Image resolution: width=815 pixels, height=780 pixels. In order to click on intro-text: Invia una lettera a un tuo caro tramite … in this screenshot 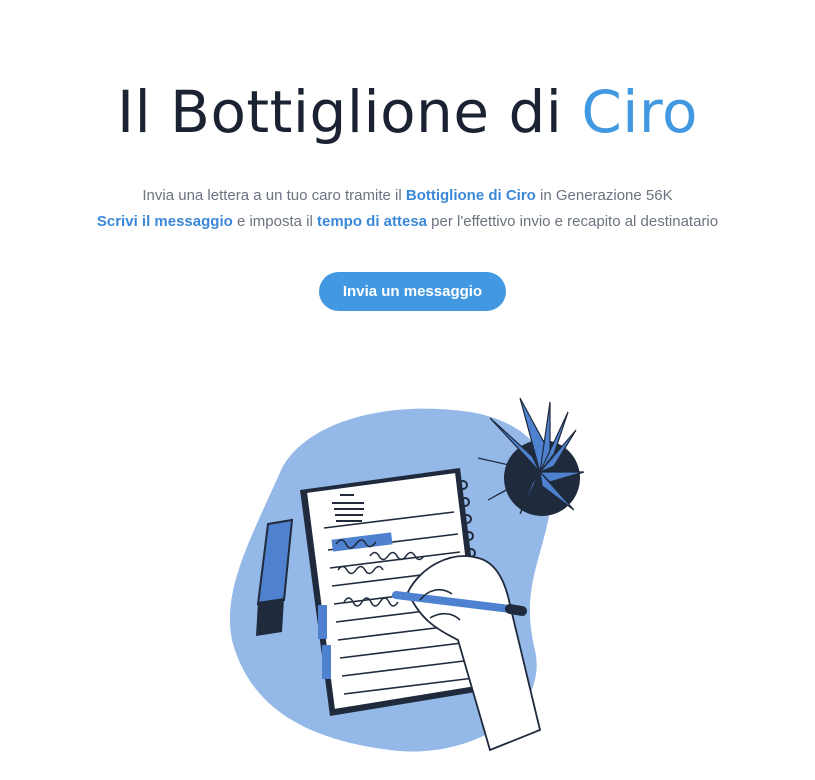, I will do `click(407, 209)`.